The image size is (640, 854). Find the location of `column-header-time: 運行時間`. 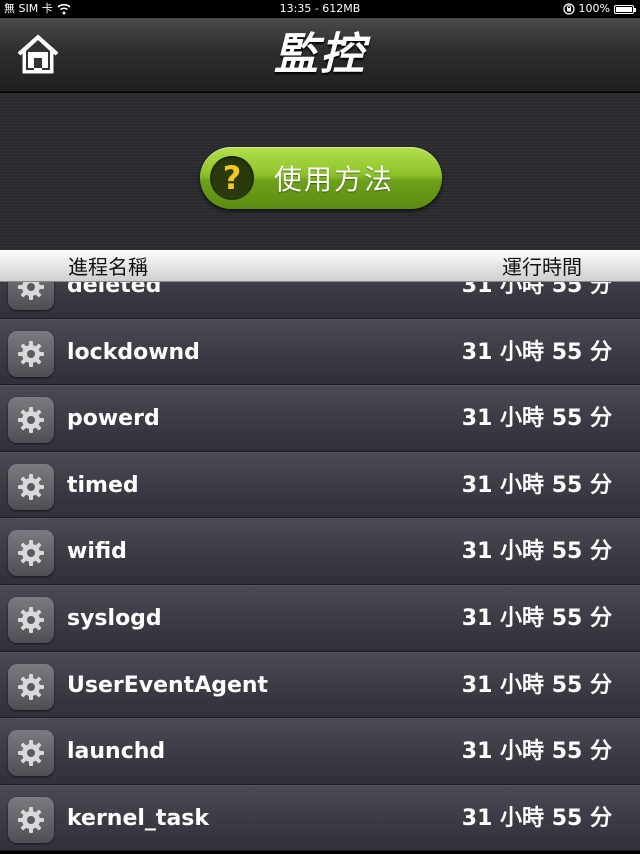

column-header-time: 運行時間 is located at coordinates (542, 267).